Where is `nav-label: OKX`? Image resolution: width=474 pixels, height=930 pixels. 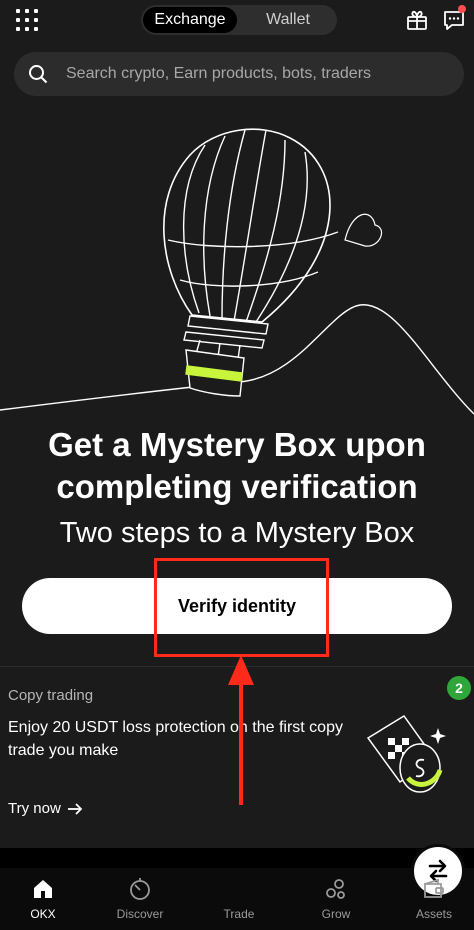
nav-label: OKX is located at coordinates (43, 914).